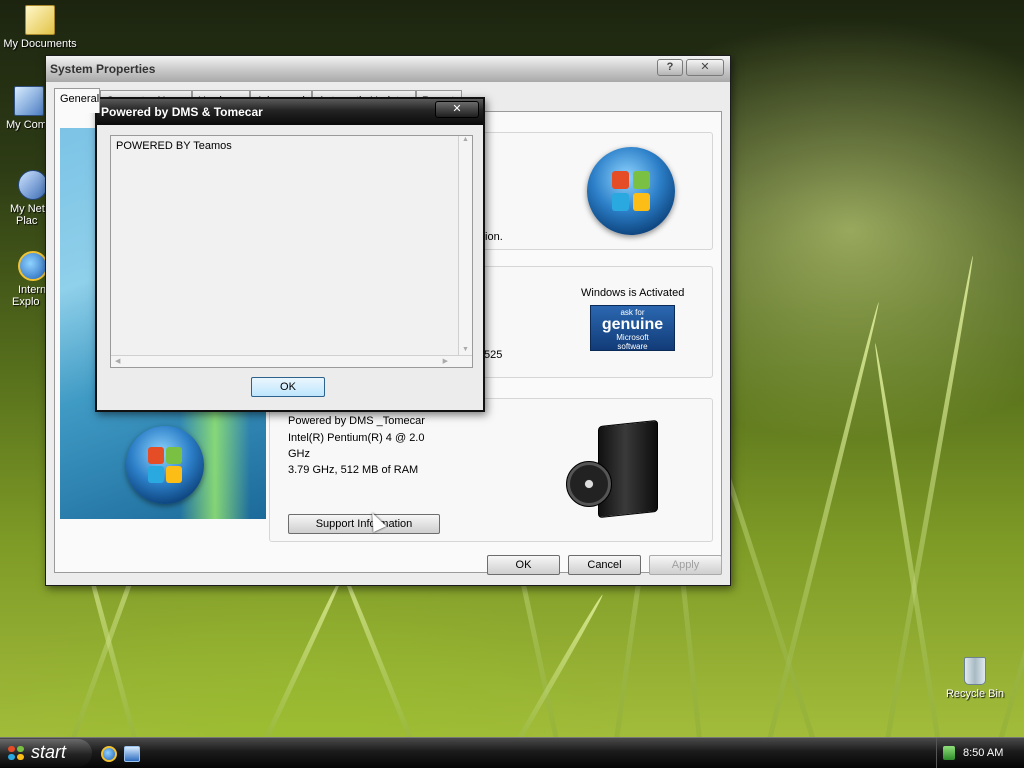  What do you see at coordinates (299, 454) in the screenshot?
I see `processor-line-2: GHz` at bounding box center [299, 454].